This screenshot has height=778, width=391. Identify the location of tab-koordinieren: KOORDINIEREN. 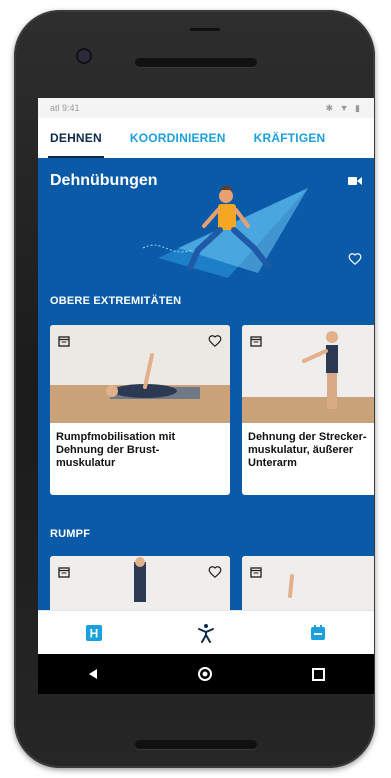
(178, 138).